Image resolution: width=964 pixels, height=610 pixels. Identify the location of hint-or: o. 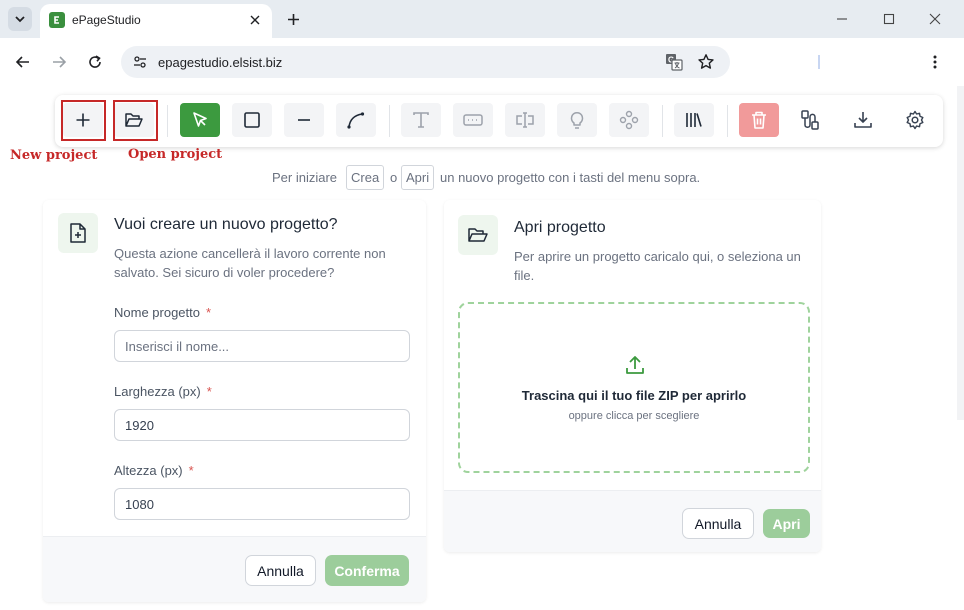
(394, 177).